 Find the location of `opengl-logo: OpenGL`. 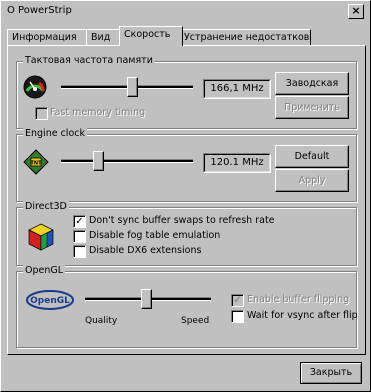

opengl-logo: OpenGL is located at coordinates (50, 300).